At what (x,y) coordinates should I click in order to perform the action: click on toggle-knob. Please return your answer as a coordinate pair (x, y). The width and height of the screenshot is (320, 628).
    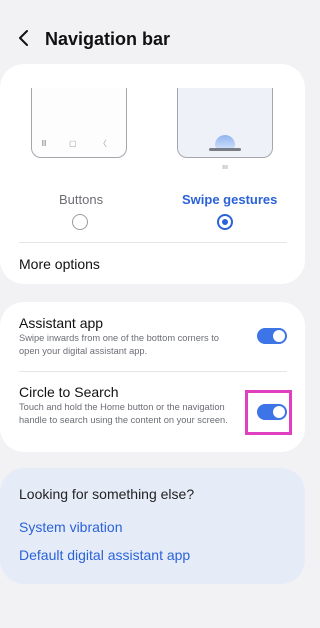
    Looking at the image, I should click on (279, 336).